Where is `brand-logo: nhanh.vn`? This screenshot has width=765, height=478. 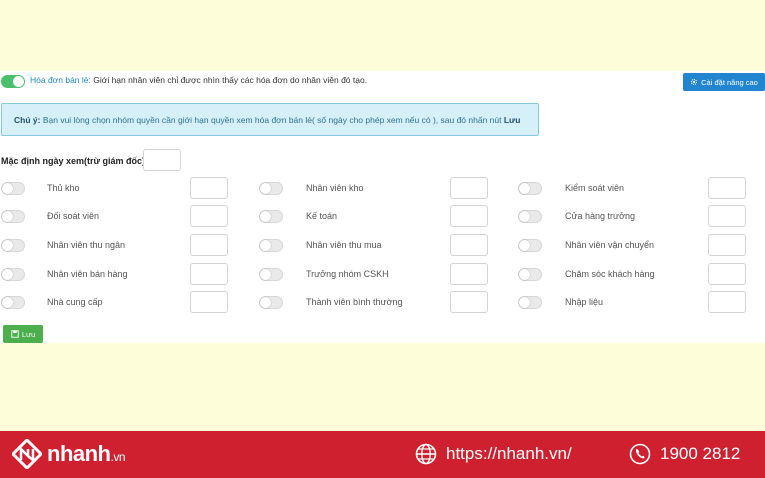 brand-logo: nhanh.vn is located at coordinates (68, 454).